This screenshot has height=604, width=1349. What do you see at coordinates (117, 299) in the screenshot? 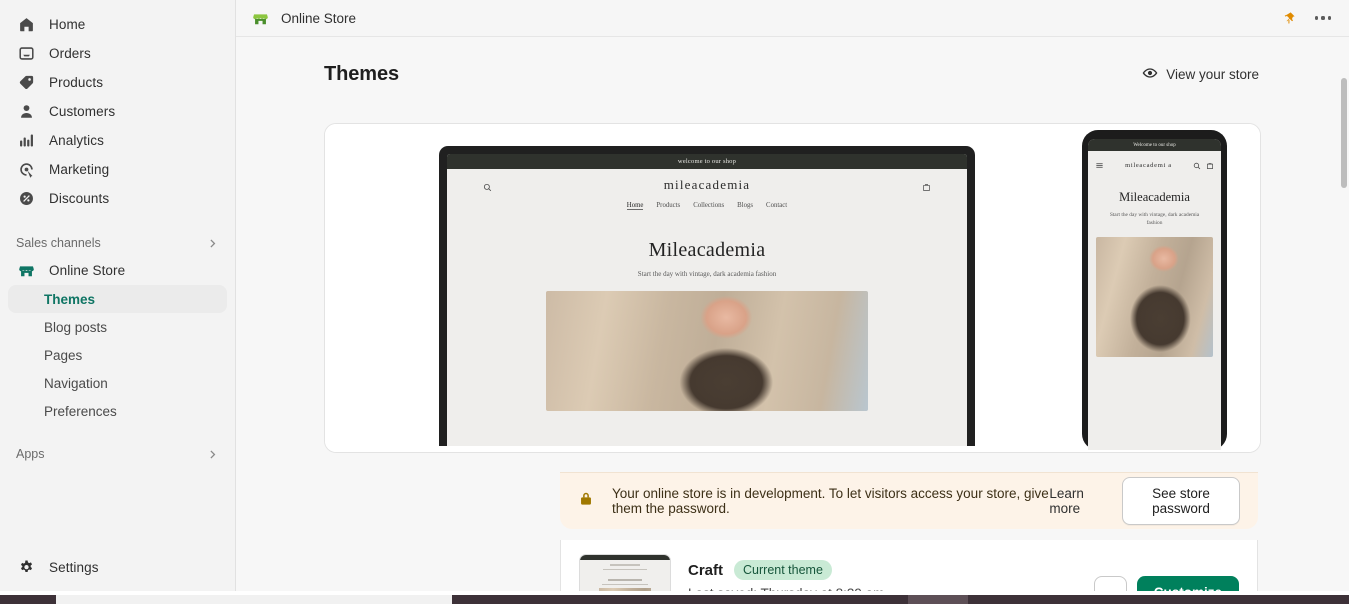
I see `sidebar-item-themes: Themes` at bounding box center [117, 299].